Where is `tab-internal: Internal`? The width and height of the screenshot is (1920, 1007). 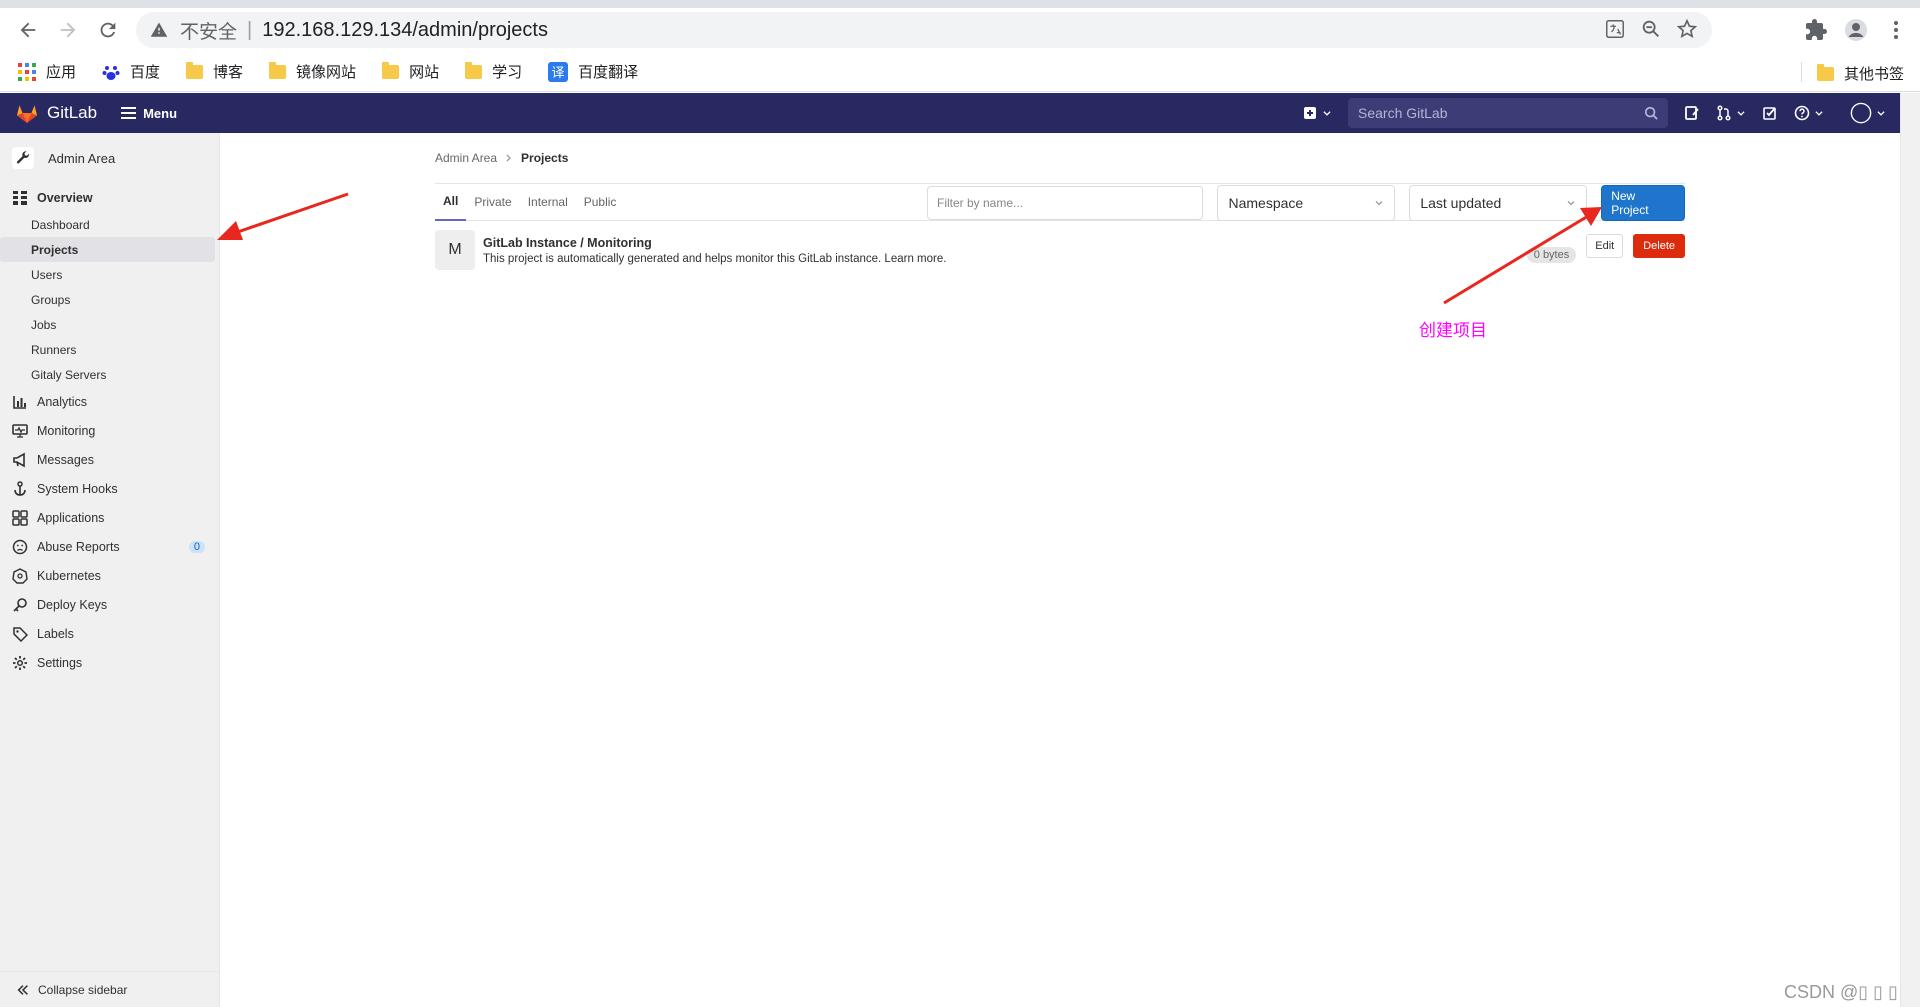
tab-internal: Internal is located at coordinates (548, 202).